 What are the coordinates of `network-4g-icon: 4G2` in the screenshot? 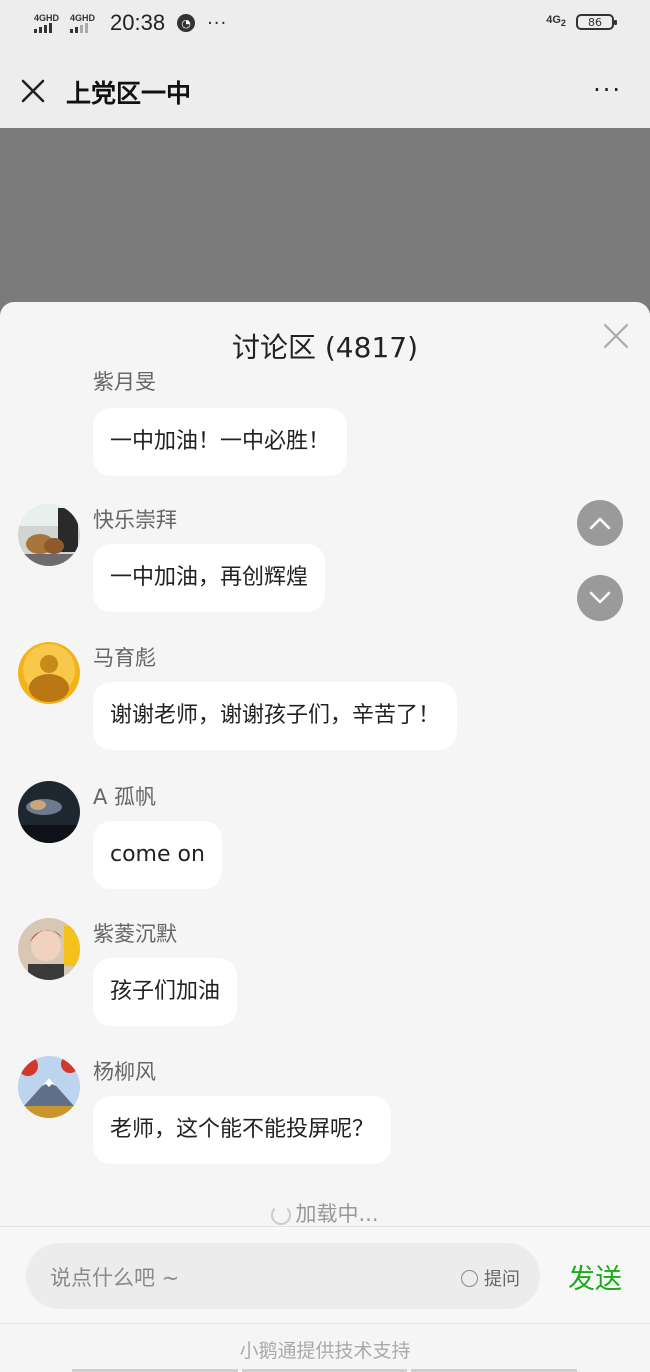 It's located at (556, 21).